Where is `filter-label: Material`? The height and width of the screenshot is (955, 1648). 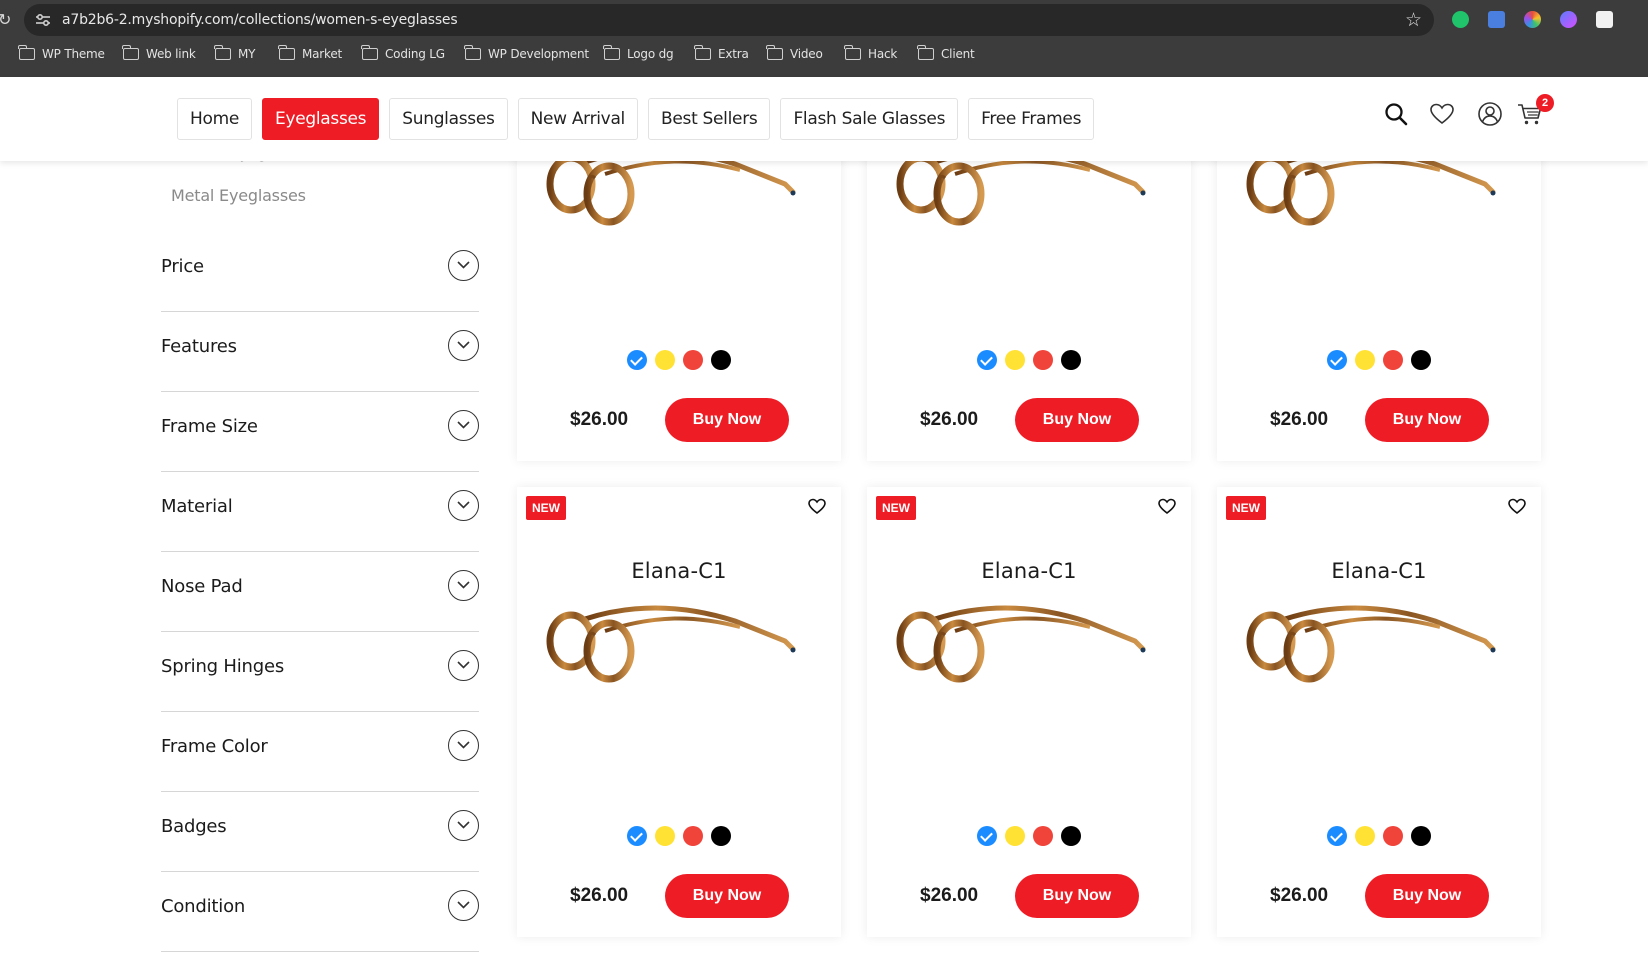
filter-label: Material is located at coordinates (197, 506).